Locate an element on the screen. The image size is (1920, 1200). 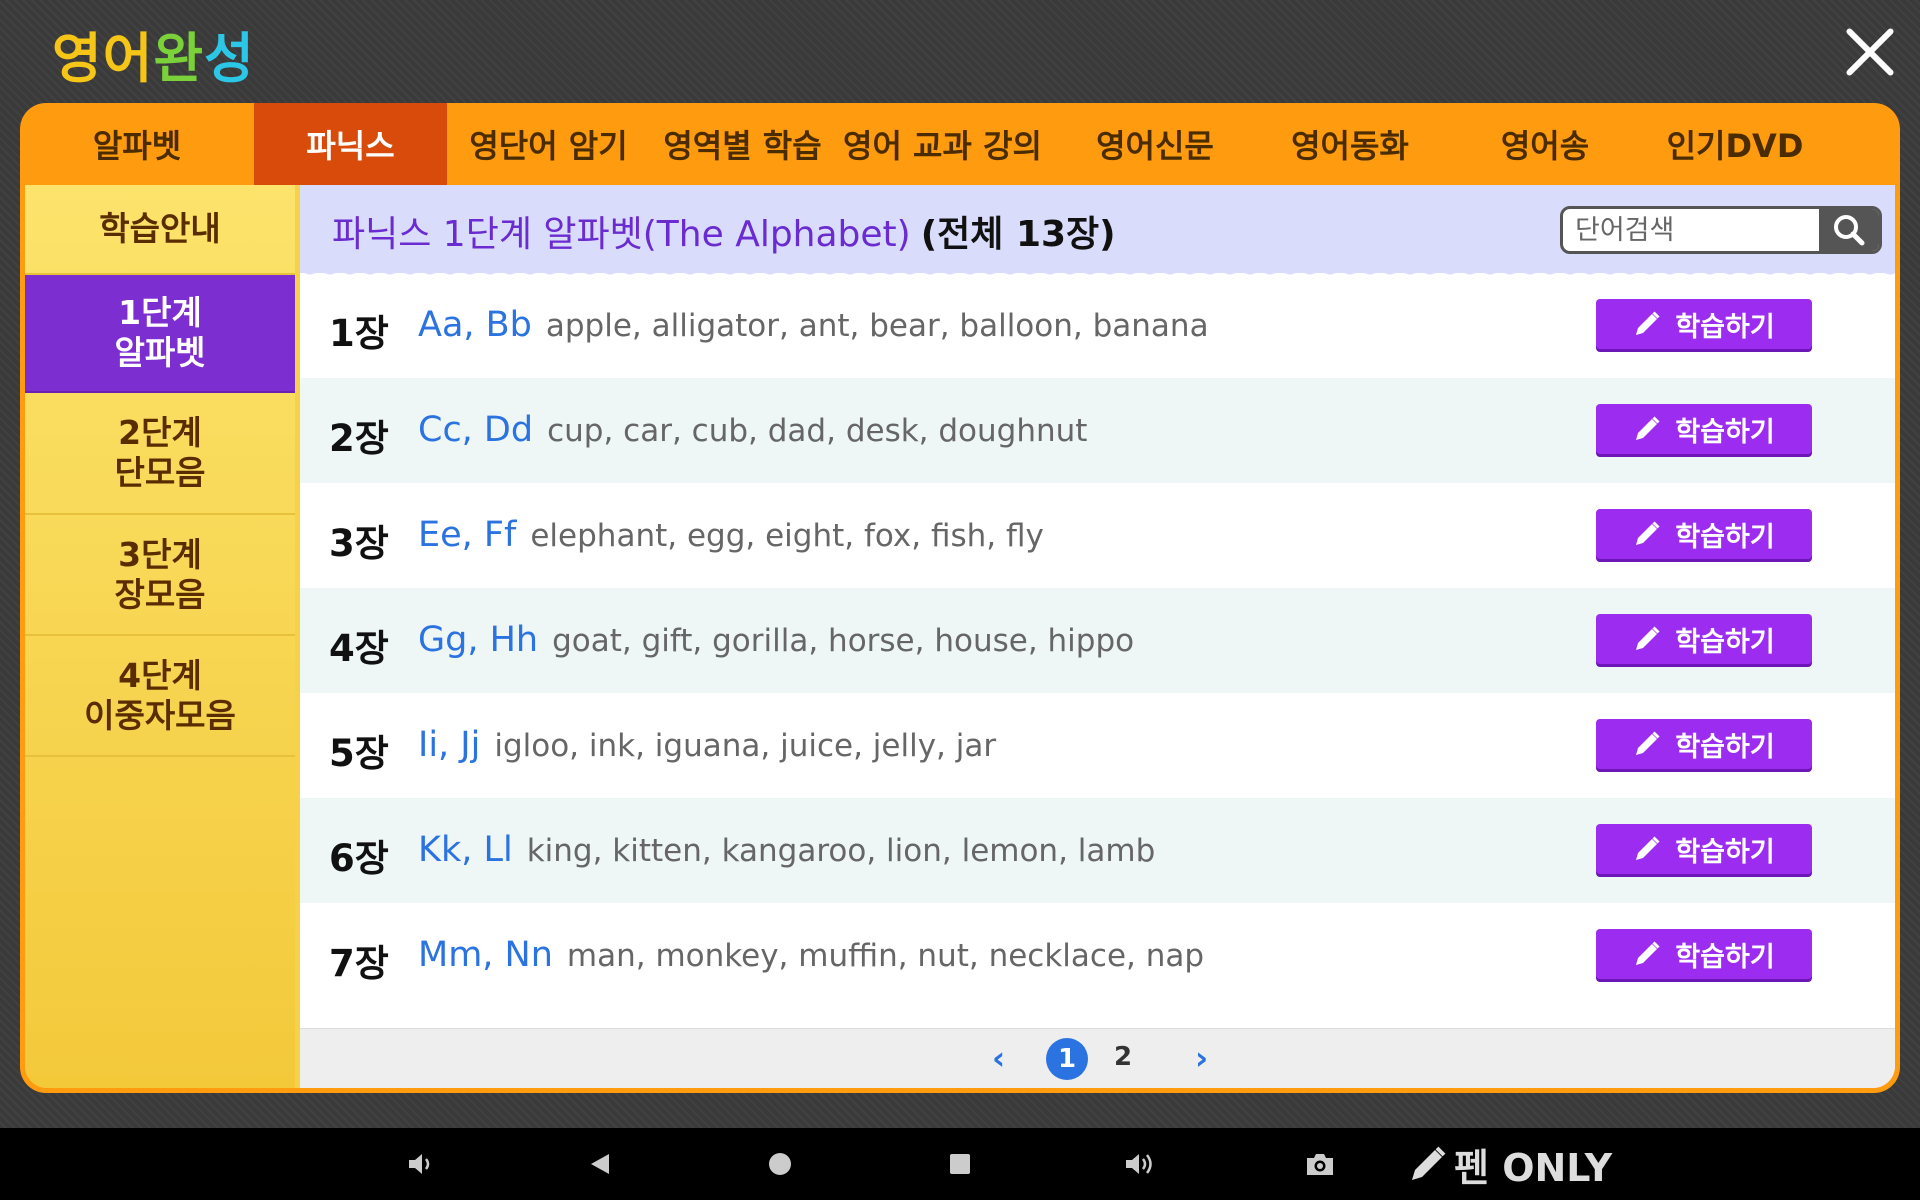
page-1-button: 1 is located at coordinates (1067, 1059).